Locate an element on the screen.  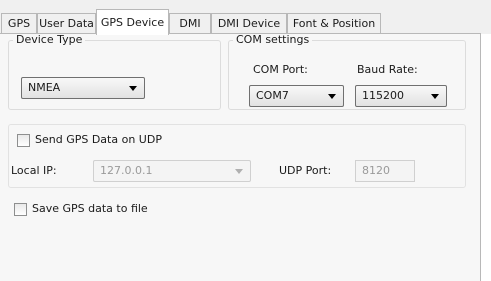
device-type-title: Device Type is located at coordinates (49, 39).